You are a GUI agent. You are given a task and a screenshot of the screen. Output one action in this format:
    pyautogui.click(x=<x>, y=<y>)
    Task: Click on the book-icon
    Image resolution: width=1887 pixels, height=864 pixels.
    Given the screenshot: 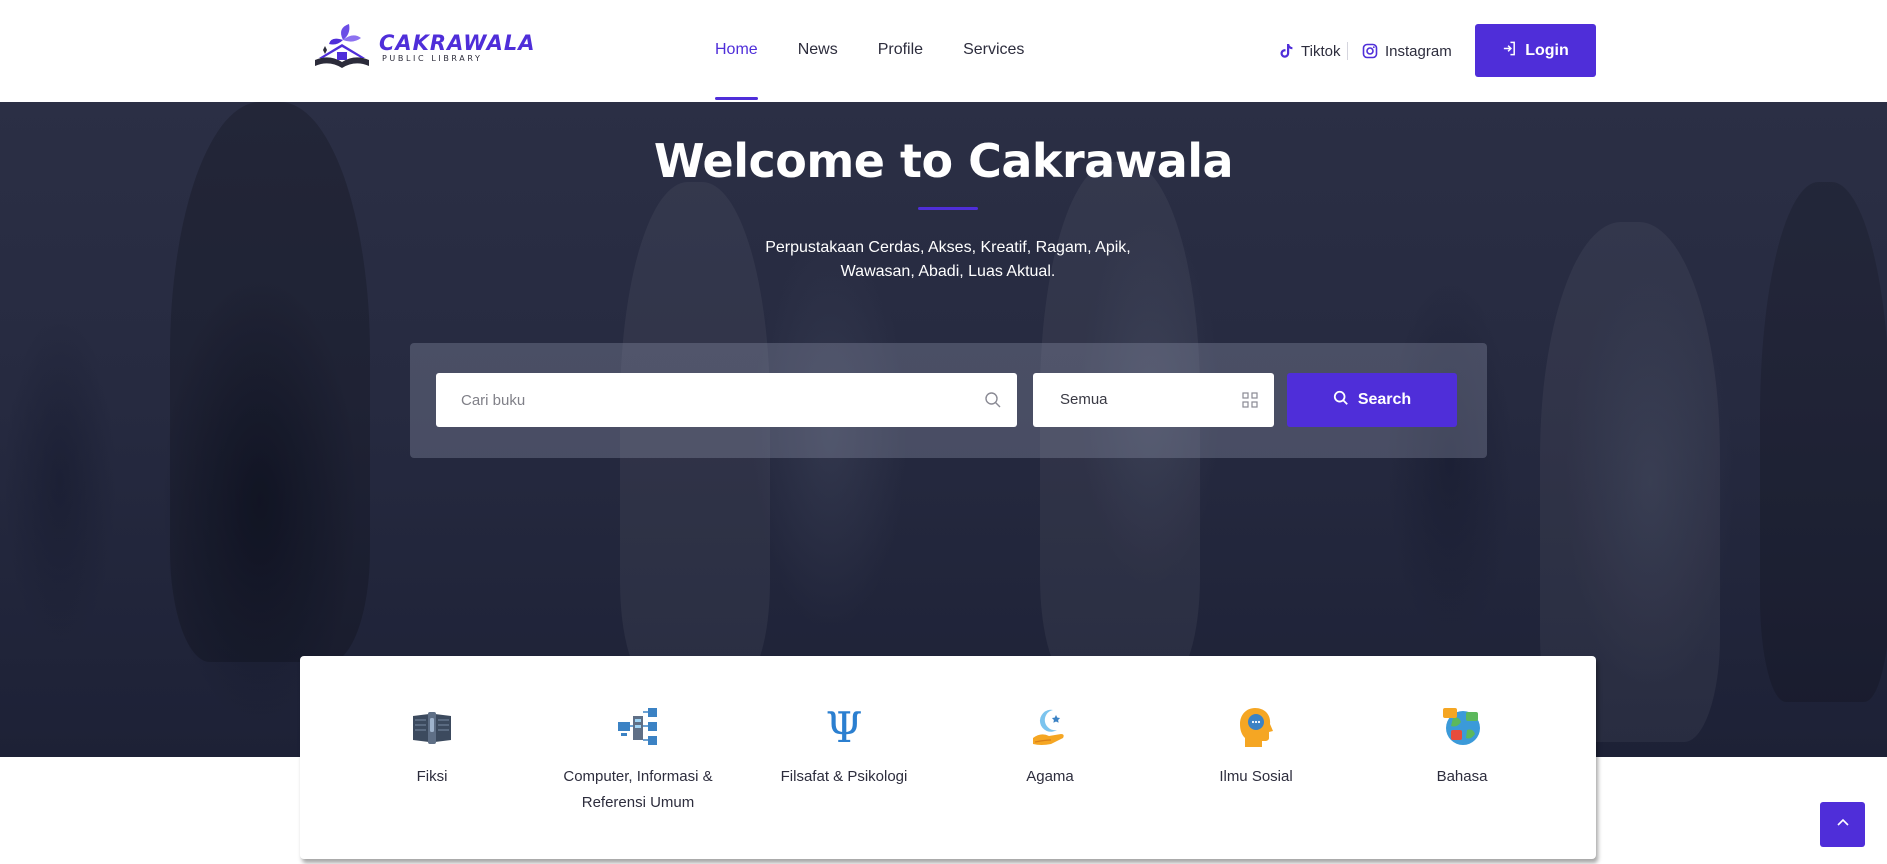 What is the action you would take?
    pyautogui.click(x=432, y=728)
    